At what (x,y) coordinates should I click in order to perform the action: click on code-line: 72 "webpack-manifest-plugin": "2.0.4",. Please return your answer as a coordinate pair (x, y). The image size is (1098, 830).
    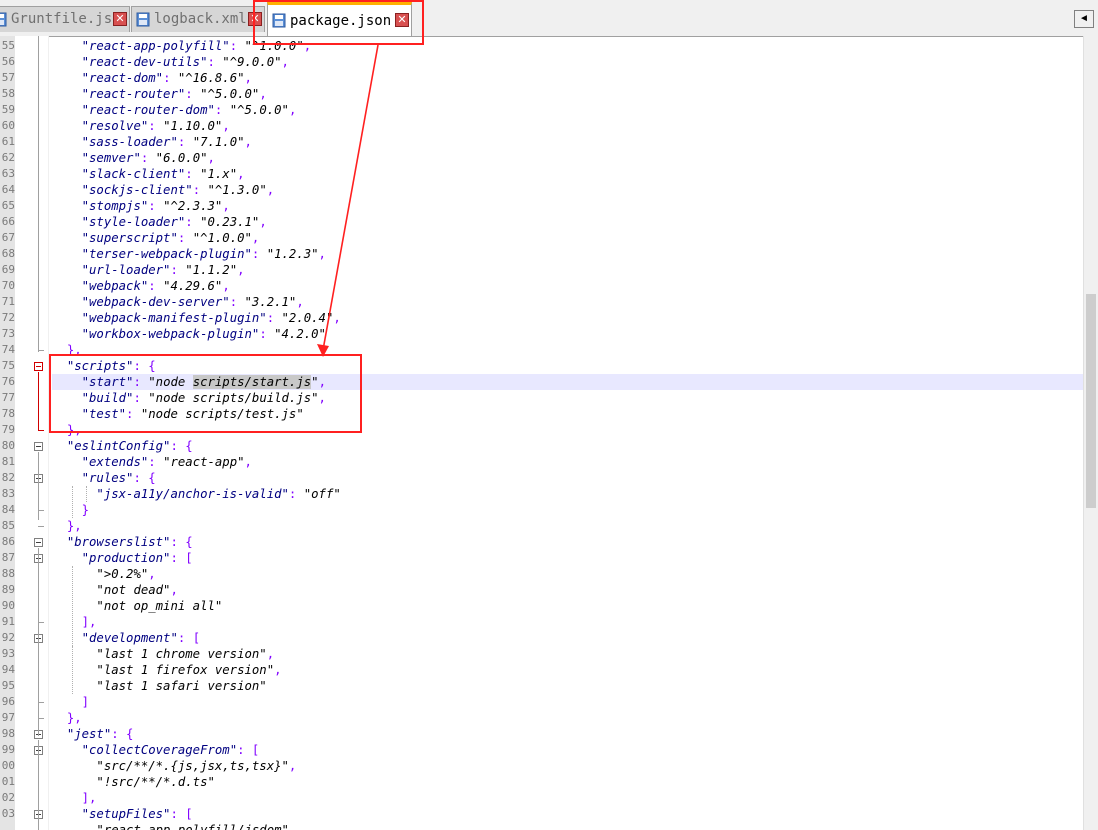
    Looking at the image, I should click on (542, 318).